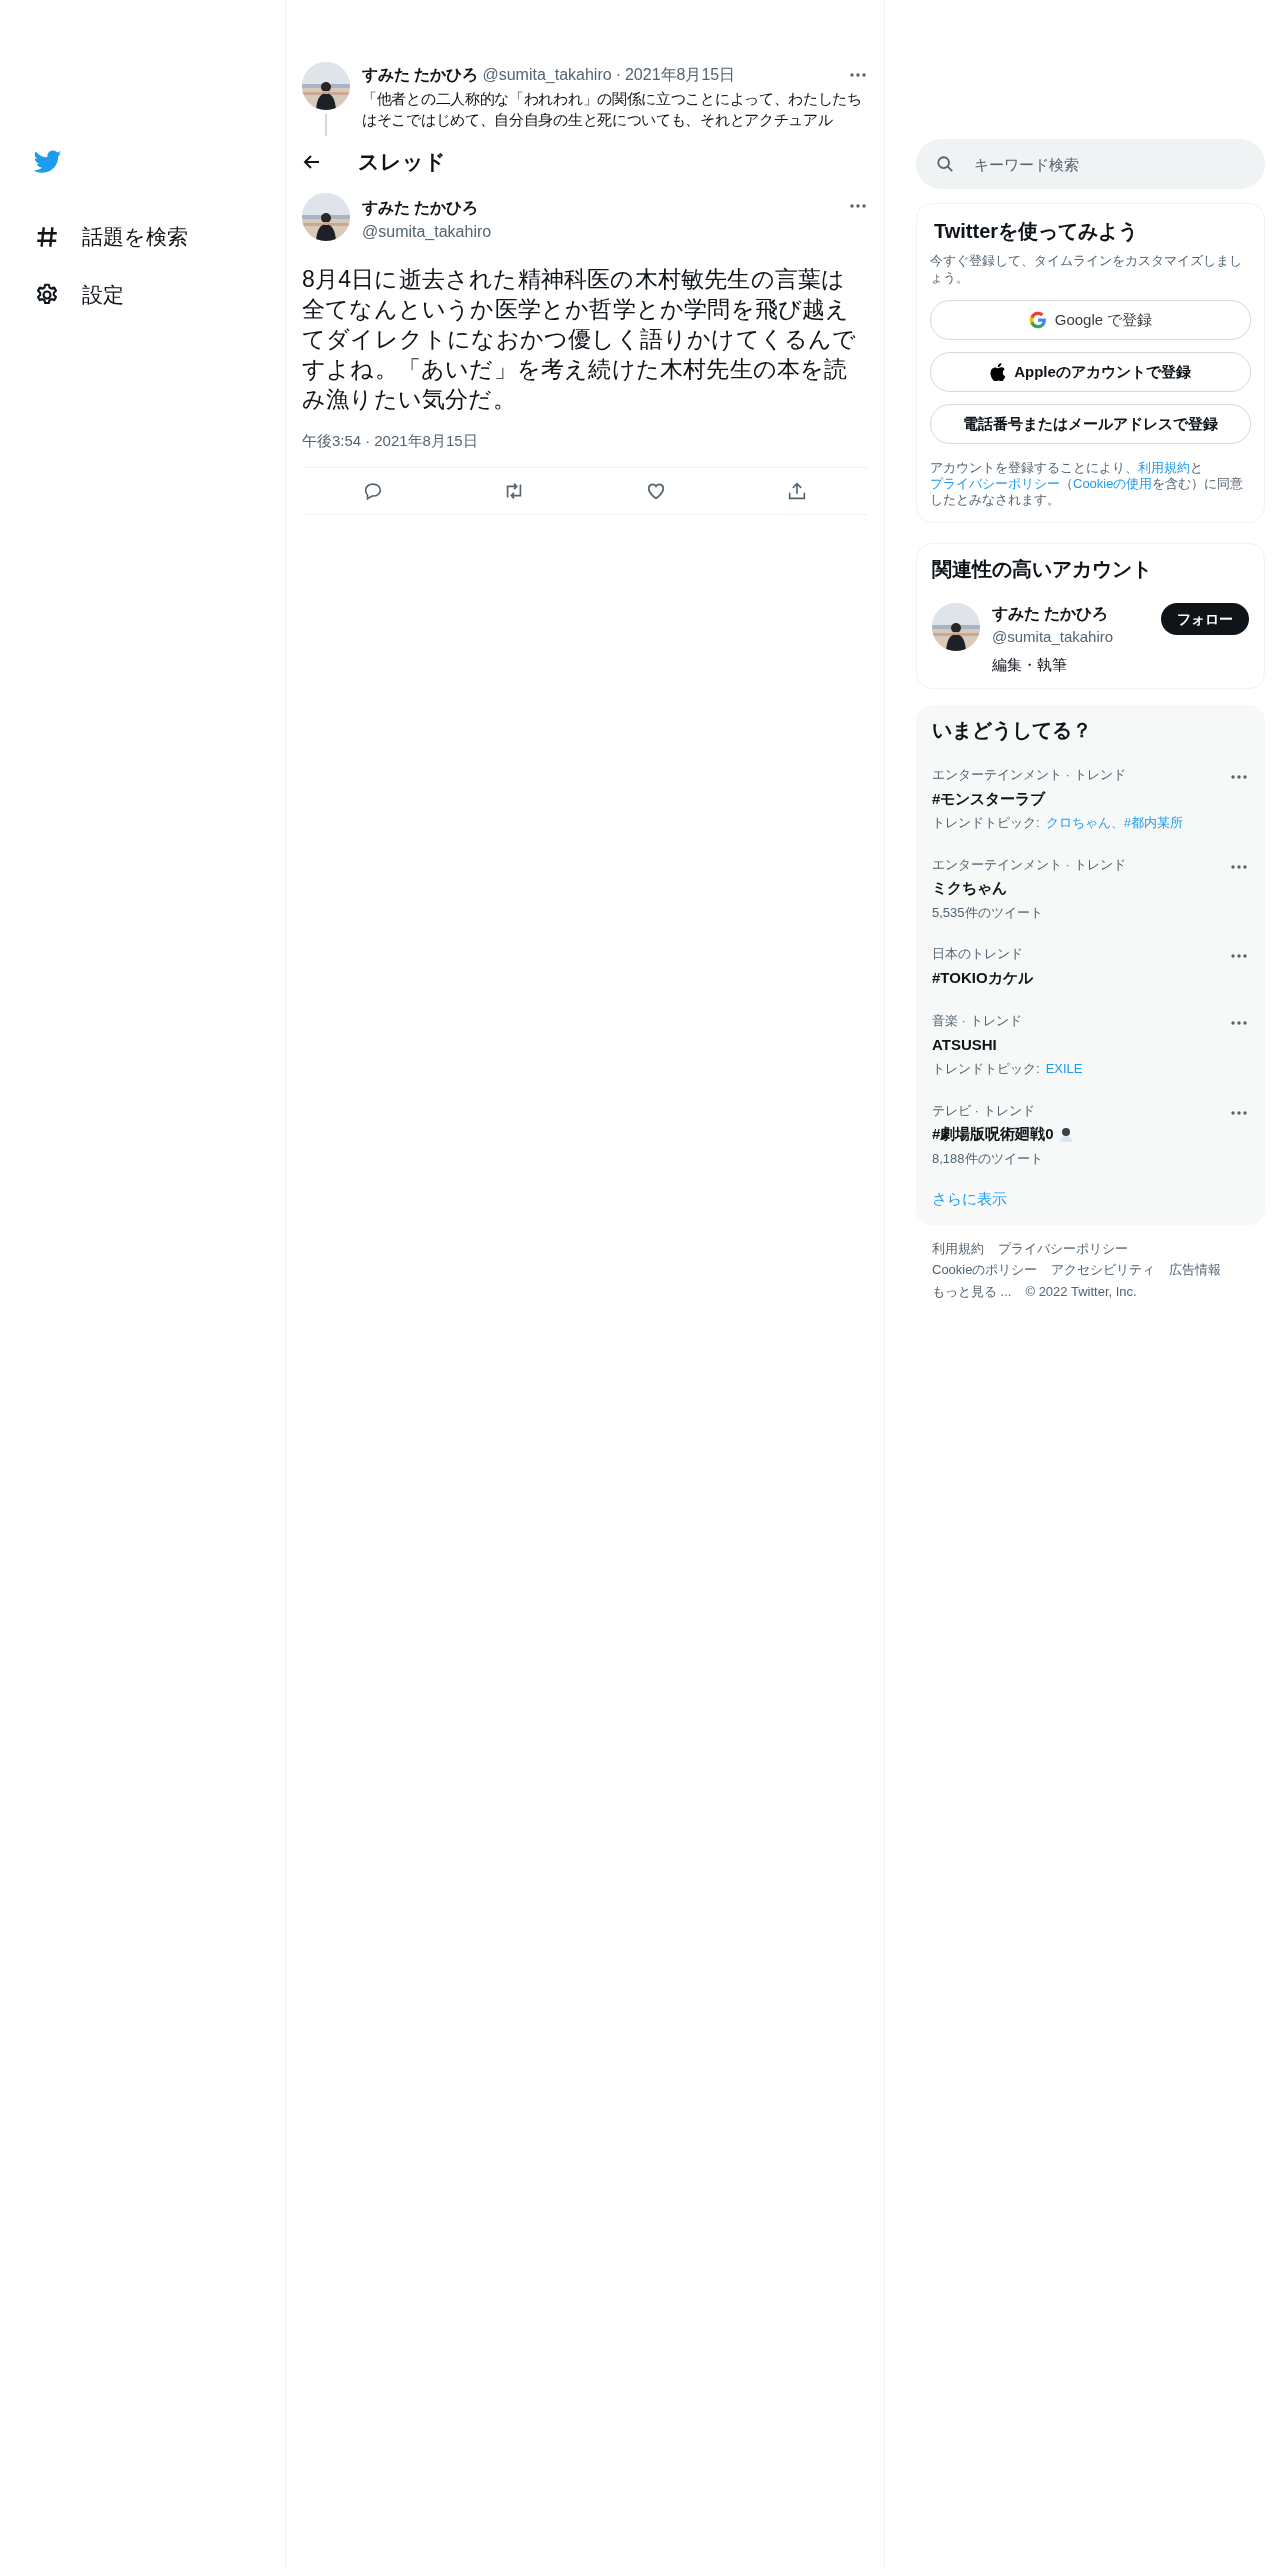 The width and height of the screenshot is (1284, 2568). I want to click on signup-button: Appleのアカウントで登録, so click(1090, 372).